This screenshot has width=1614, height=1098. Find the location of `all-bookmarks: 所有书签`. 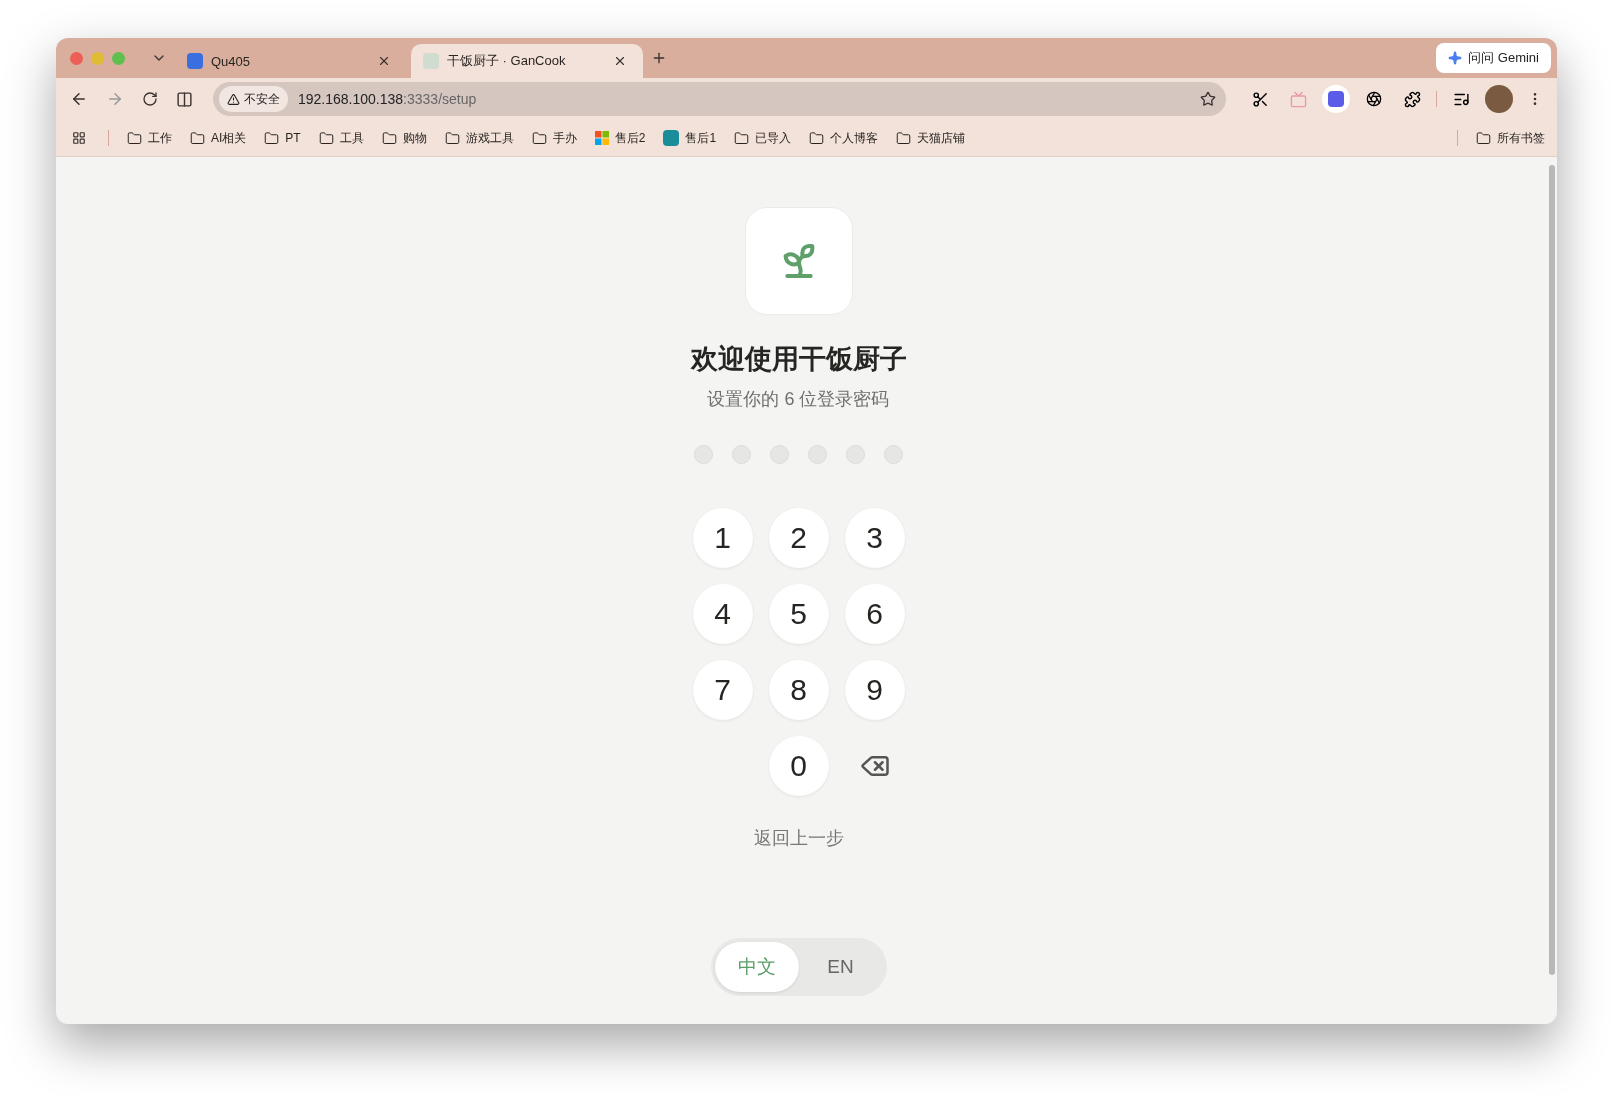

all-bookmarks: 所有书签 is located at coordinates (1510, 138).